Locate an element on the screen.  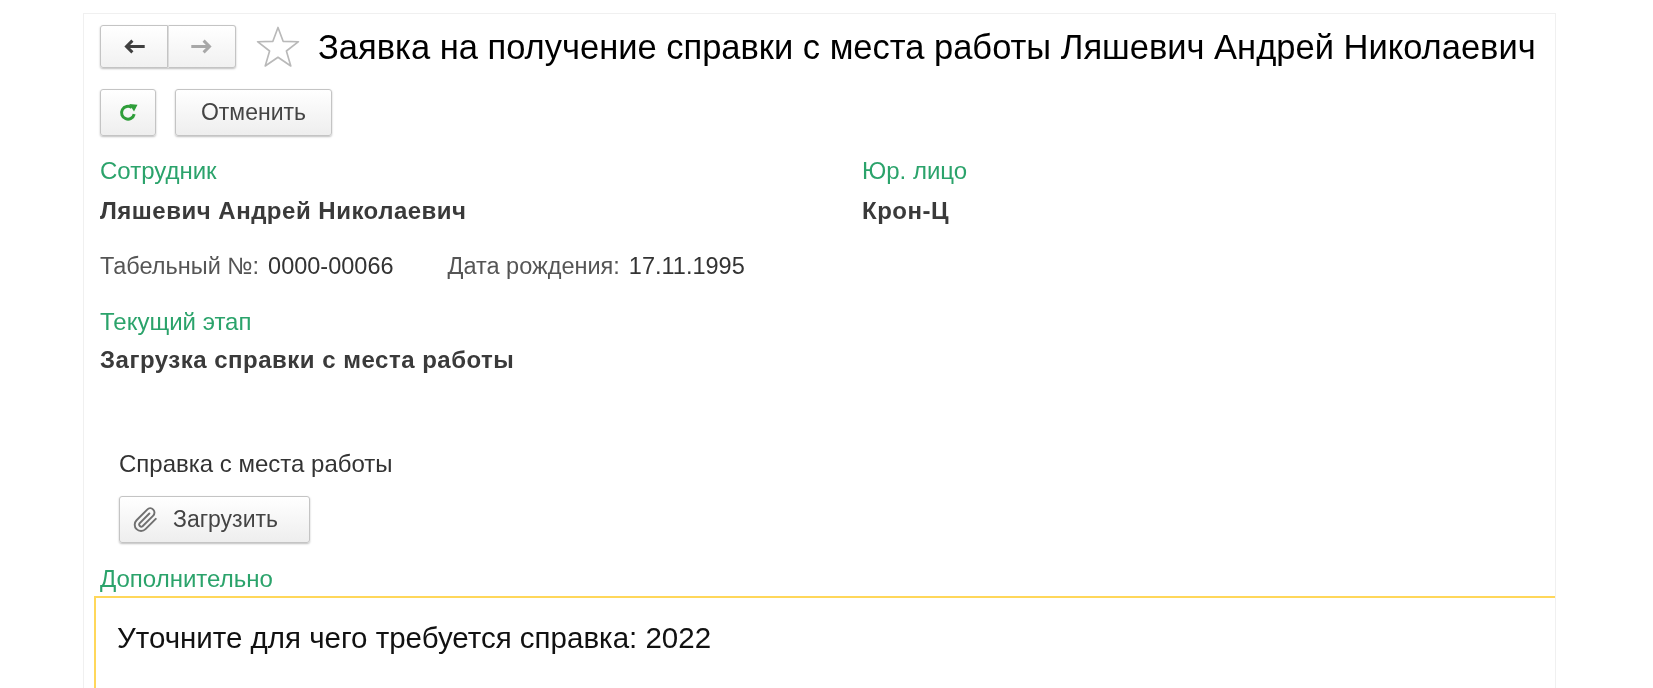
attachment-label: Справка с места работы is located at coordinates (256, 464).